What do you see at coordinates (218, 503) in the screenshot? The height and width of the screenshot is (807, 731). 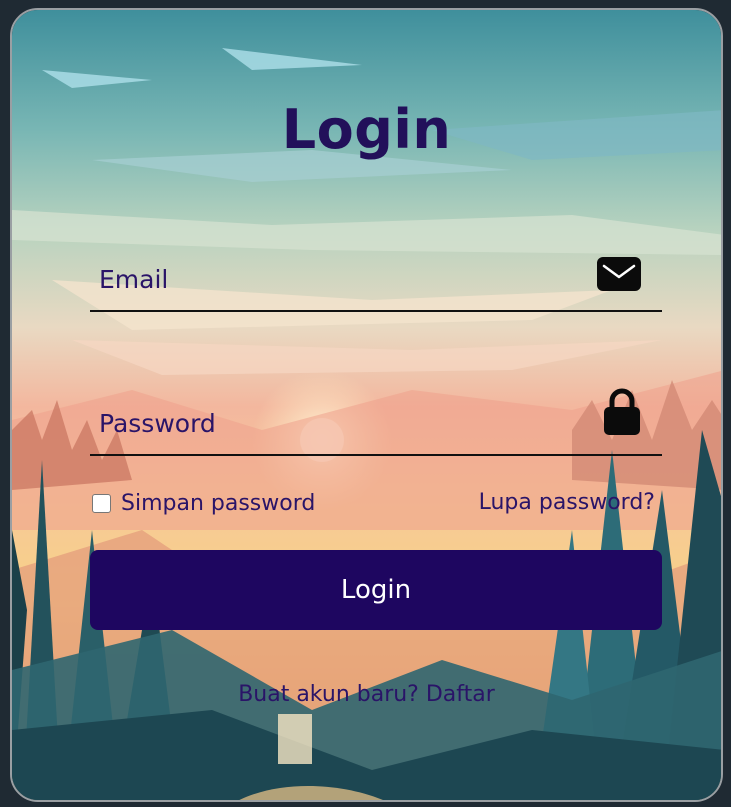 I see `remember-label: Simpan password` at bounding box center [218, 503].